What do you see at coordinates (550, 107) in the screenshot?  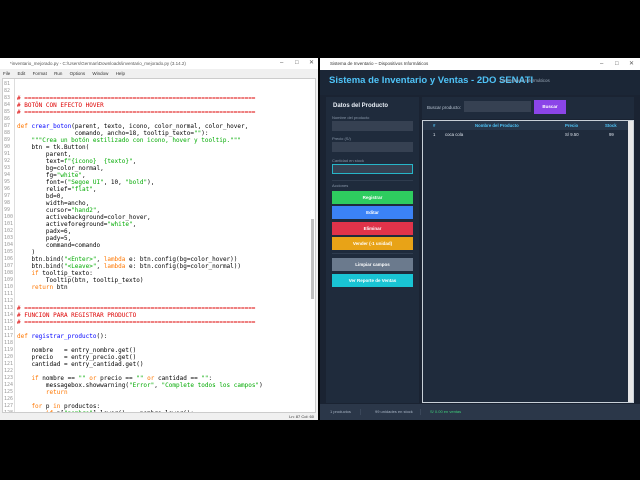 I see `search-button: Buscar` at bounding box center [550, 107].